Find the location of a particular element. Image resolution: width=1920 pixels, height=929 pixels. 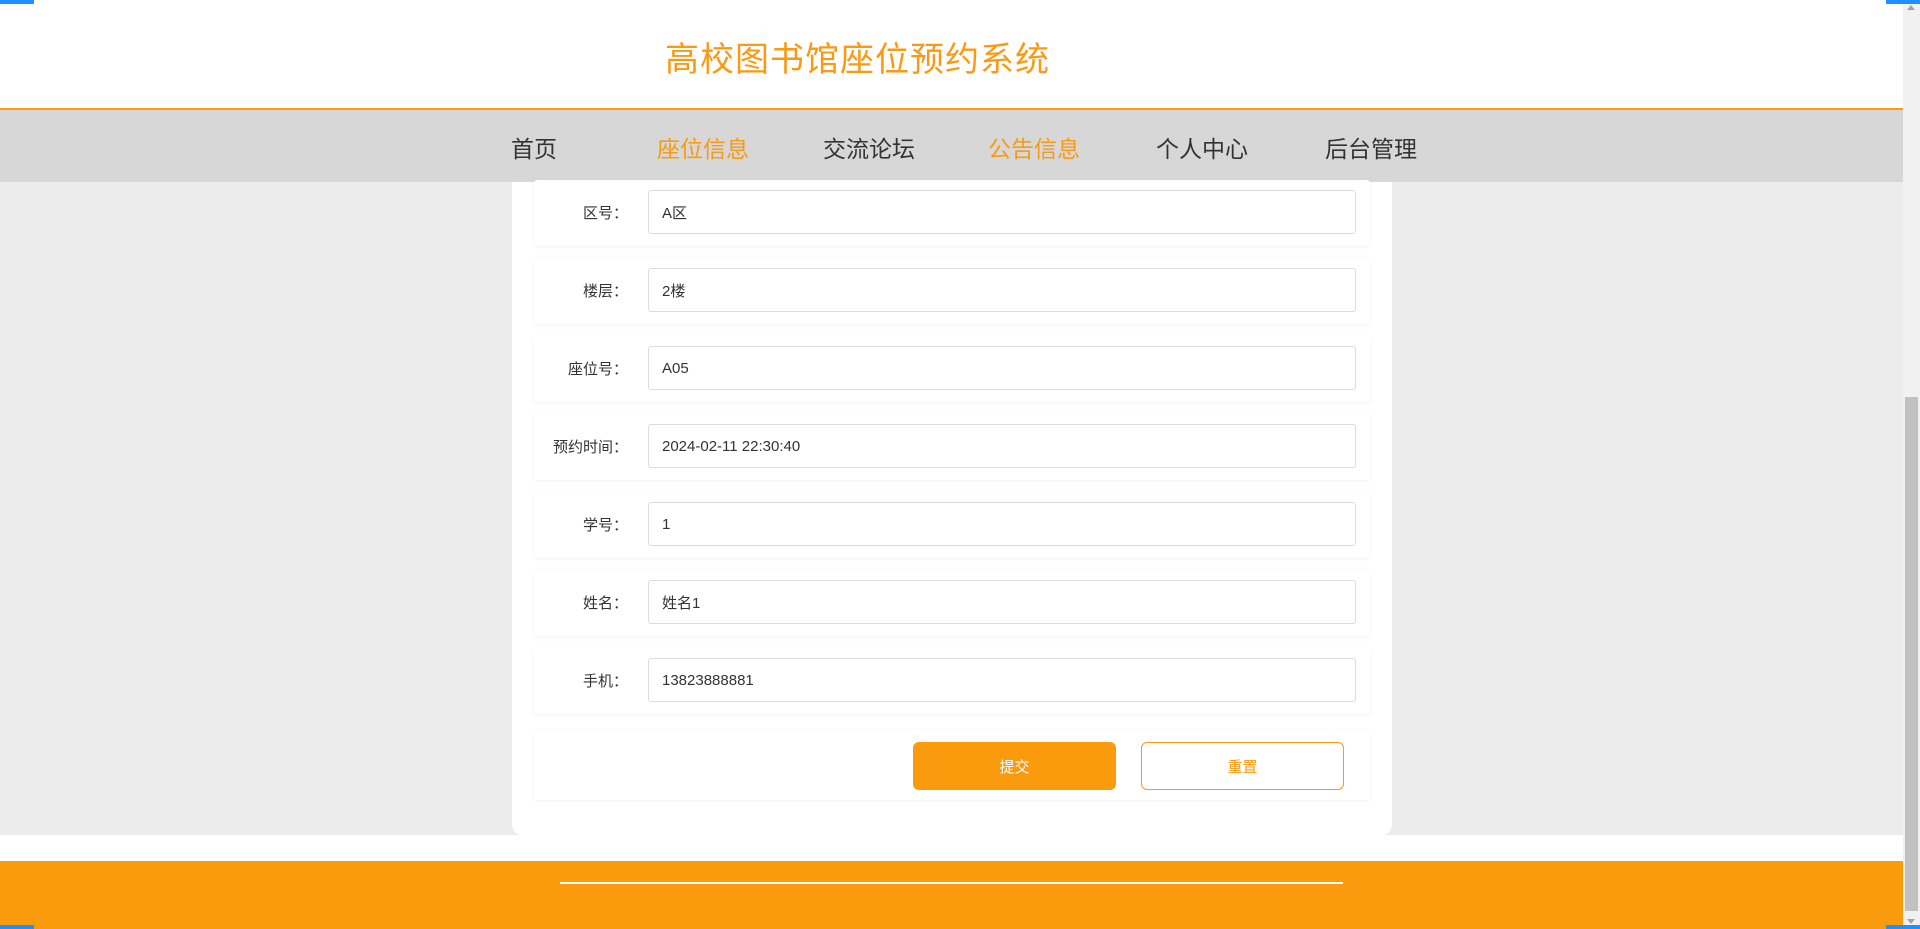

footer-spacer is located at coordinates (951, 848).